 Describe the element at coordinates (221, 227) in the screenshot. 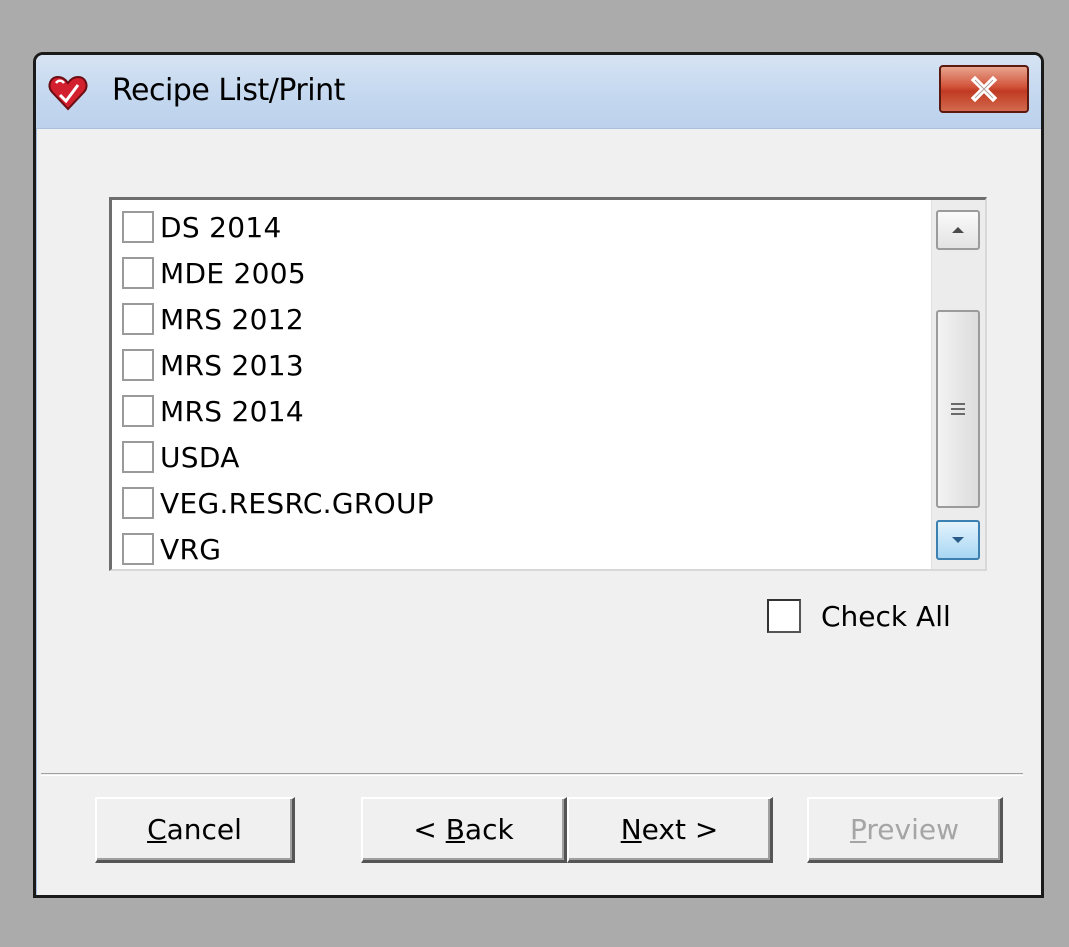

I see `item-label: DS 2014` at that location.